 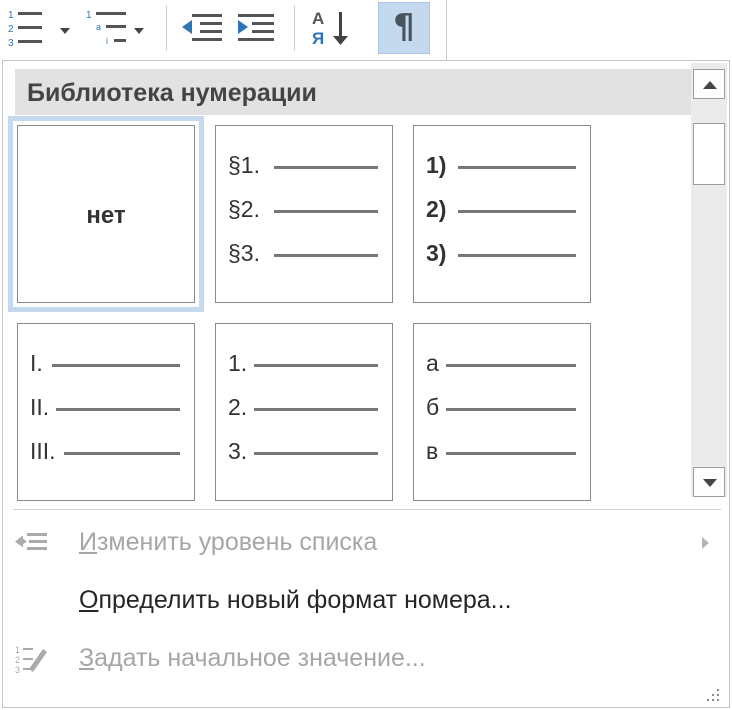 I want to click on numbering-letter-tile: а б в, so click(x=502, y=412).